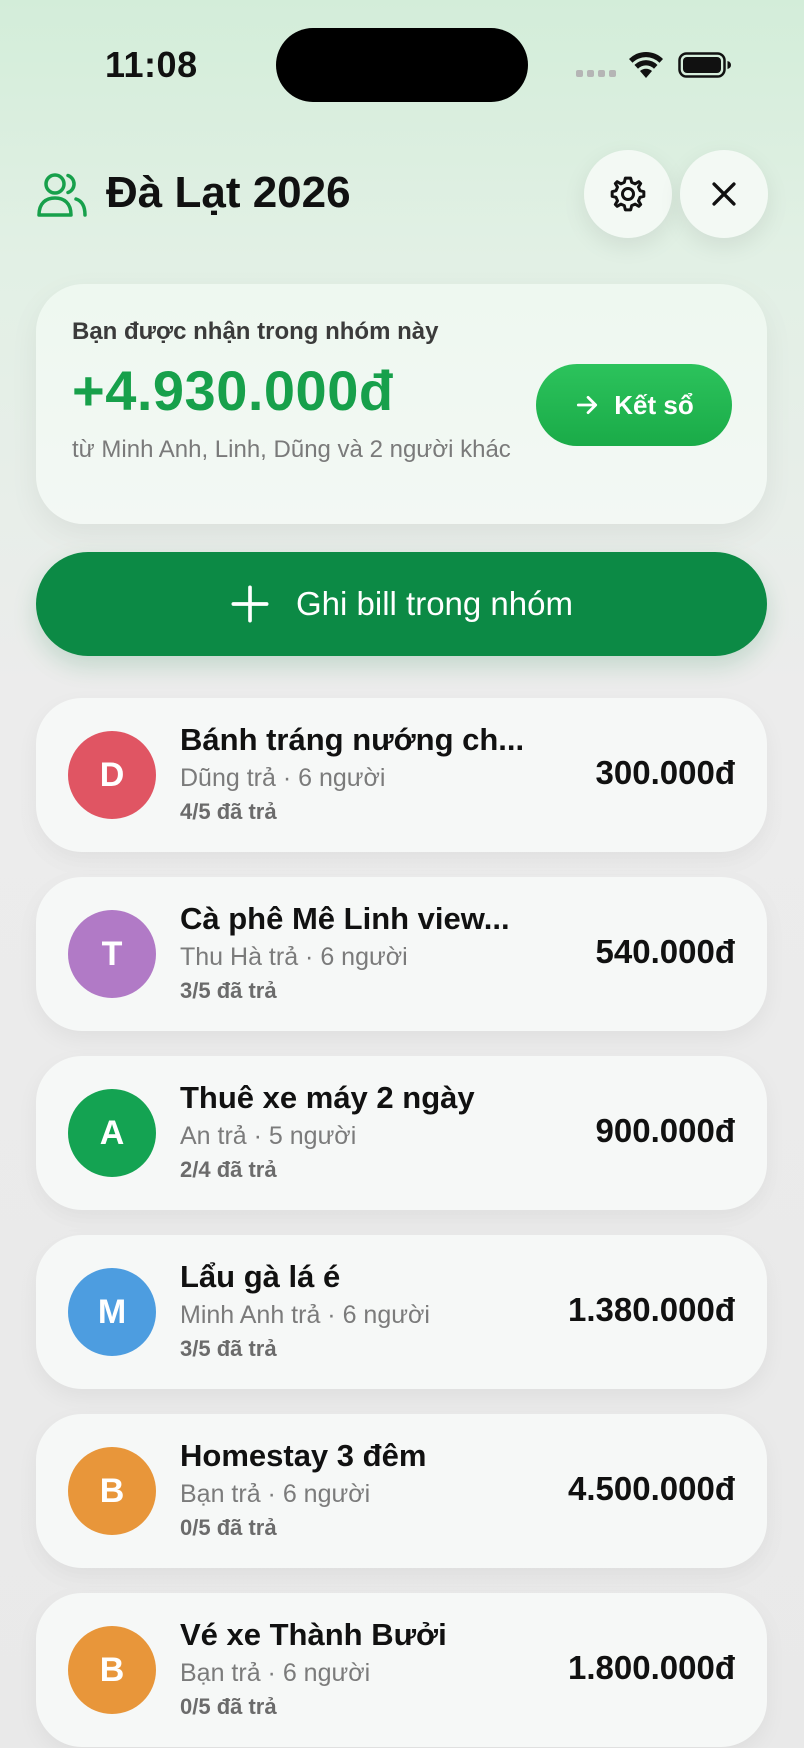 The height and width of the screenshot is (1748, 804). What do you see at coordinates (283, 778) in the screenshot?
I see `bill-payer-info: Dũng trả · 6 người` at bounding box center [283, 778].